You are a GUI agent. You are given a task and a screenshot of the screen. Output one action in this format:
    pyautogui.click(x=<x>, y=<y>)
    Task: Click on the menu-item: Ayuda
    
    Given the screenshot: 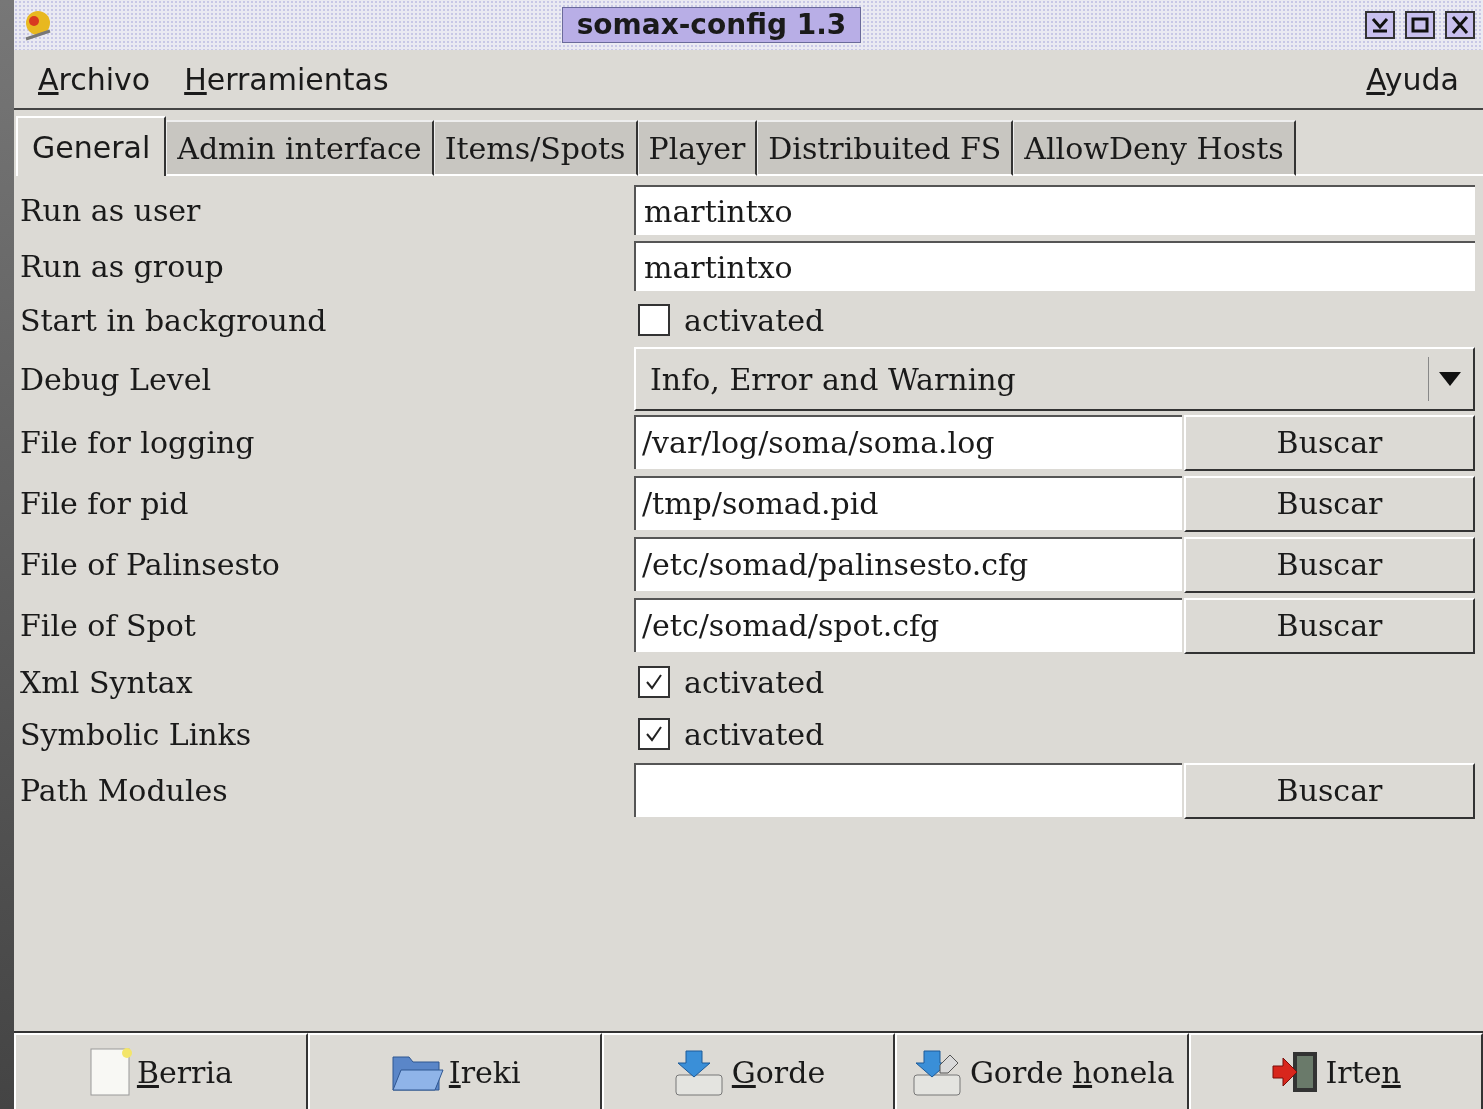 What is the action you would take?
    pyautogui.click(x=1412, y=79)
    